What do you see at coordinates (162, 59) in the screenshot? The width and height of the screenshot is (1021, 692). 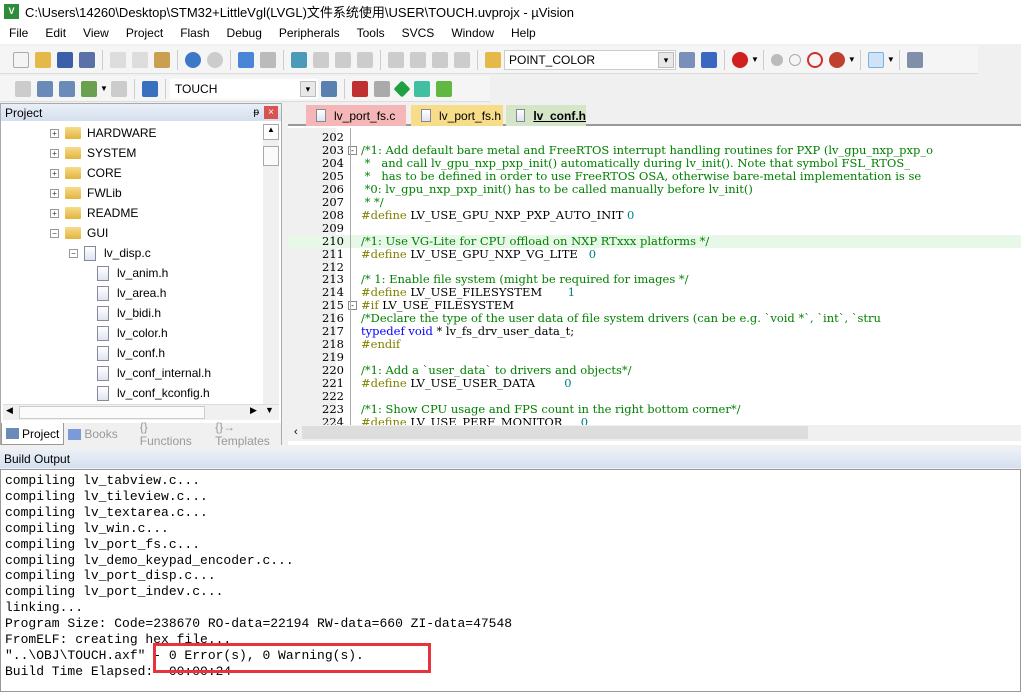 I see `paste-icon` at bounding box center [162, 59].